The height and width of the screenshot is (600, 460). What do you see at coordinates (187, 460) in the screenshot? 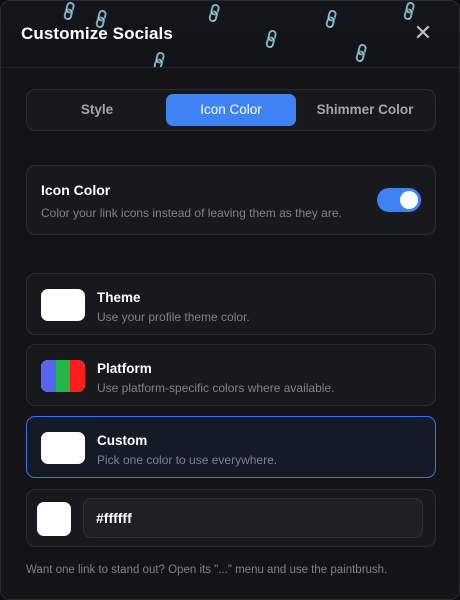
I see `option-description: Pick one color to use everywhere.` at bounding box center [187, 460].